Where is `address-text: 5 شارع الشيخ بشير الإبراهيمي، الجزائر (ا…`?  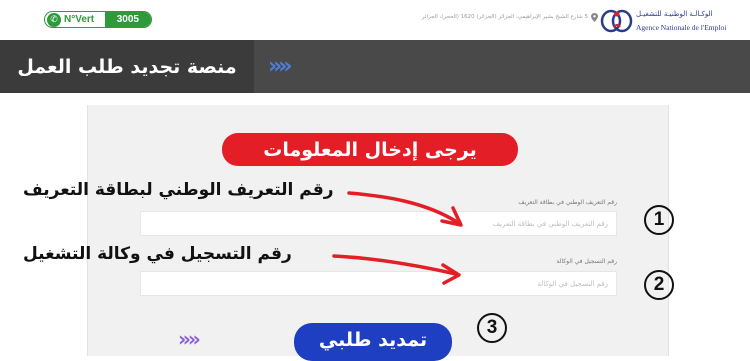
address-text: 5 شارع الشيخ بشير الإبراهيمي، الجزائر (ا… is located at coordinates (504, 17).